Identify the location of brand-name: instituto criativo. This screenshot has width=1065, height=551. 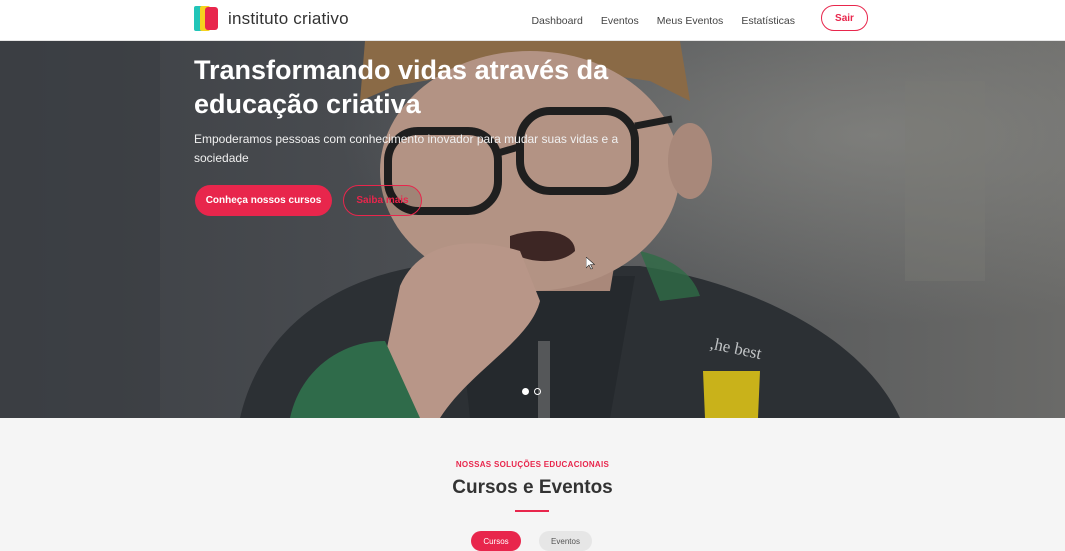
(288, 18).